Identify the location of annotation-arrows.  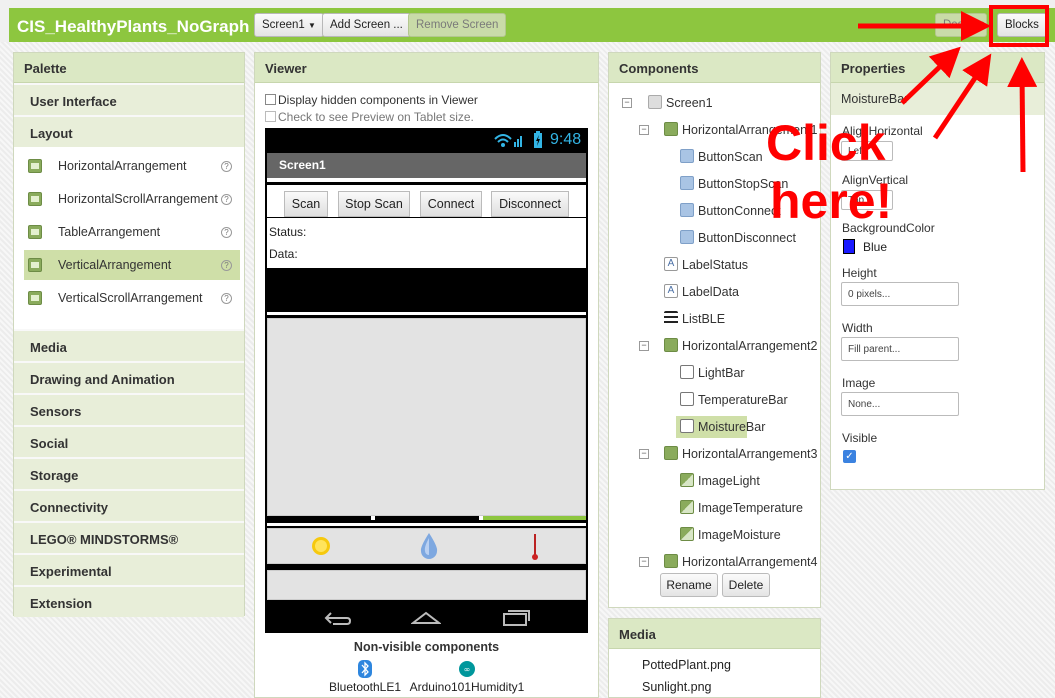
(948, 92).